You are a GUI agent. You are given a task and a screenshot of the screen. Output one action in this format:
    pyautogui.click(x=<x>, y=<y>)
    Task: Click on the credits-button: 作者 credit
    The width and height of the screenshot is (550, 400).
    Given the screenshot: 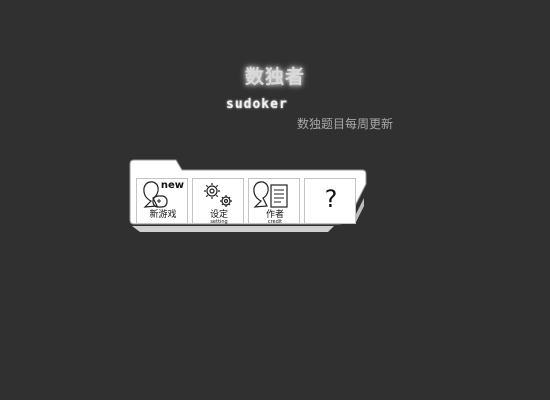 What is the action you would take?
    pyautogui.click(x=274, y=201)
    